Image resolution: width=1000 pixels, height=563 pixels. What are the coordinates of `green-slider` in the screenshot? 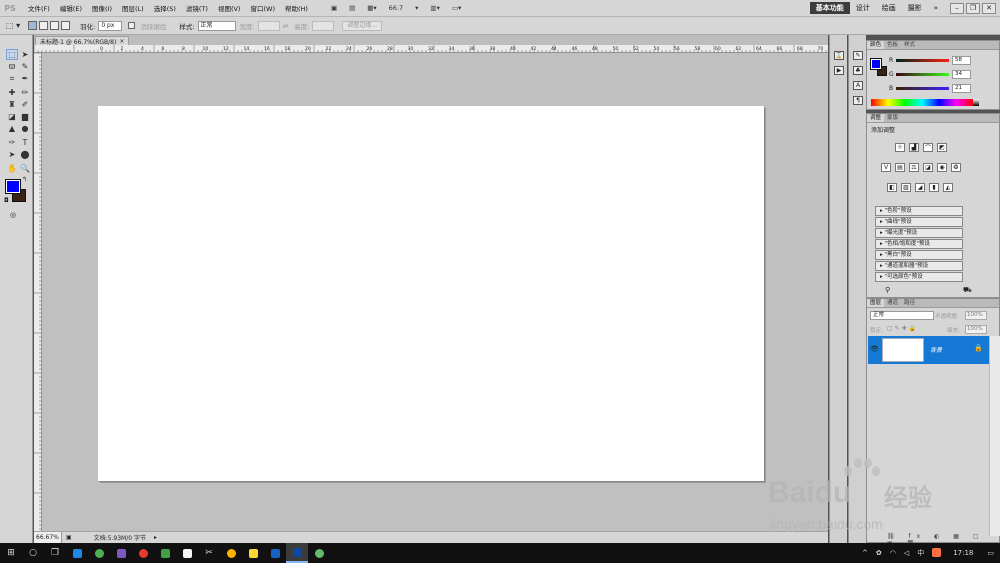 It's located at (922, 74).